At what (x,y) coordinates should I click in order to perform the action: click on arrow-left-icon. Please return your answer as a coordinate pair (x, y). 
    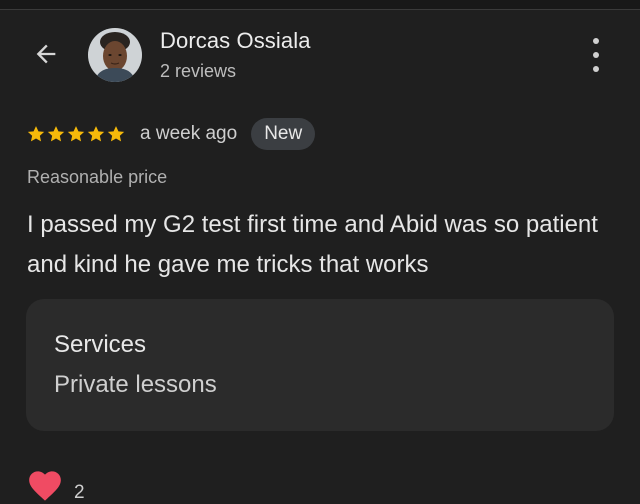
    Looking at the image, I should click on (46, 54).